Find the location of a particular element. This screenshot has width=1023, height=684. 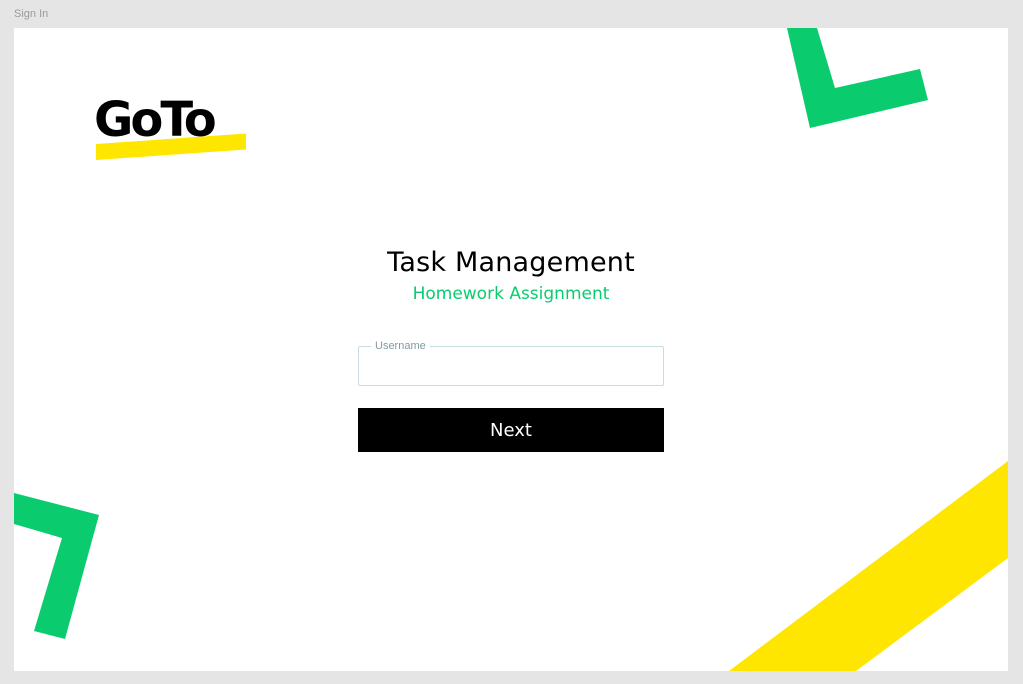

next-button: Next is located at coordinates (511, 430).